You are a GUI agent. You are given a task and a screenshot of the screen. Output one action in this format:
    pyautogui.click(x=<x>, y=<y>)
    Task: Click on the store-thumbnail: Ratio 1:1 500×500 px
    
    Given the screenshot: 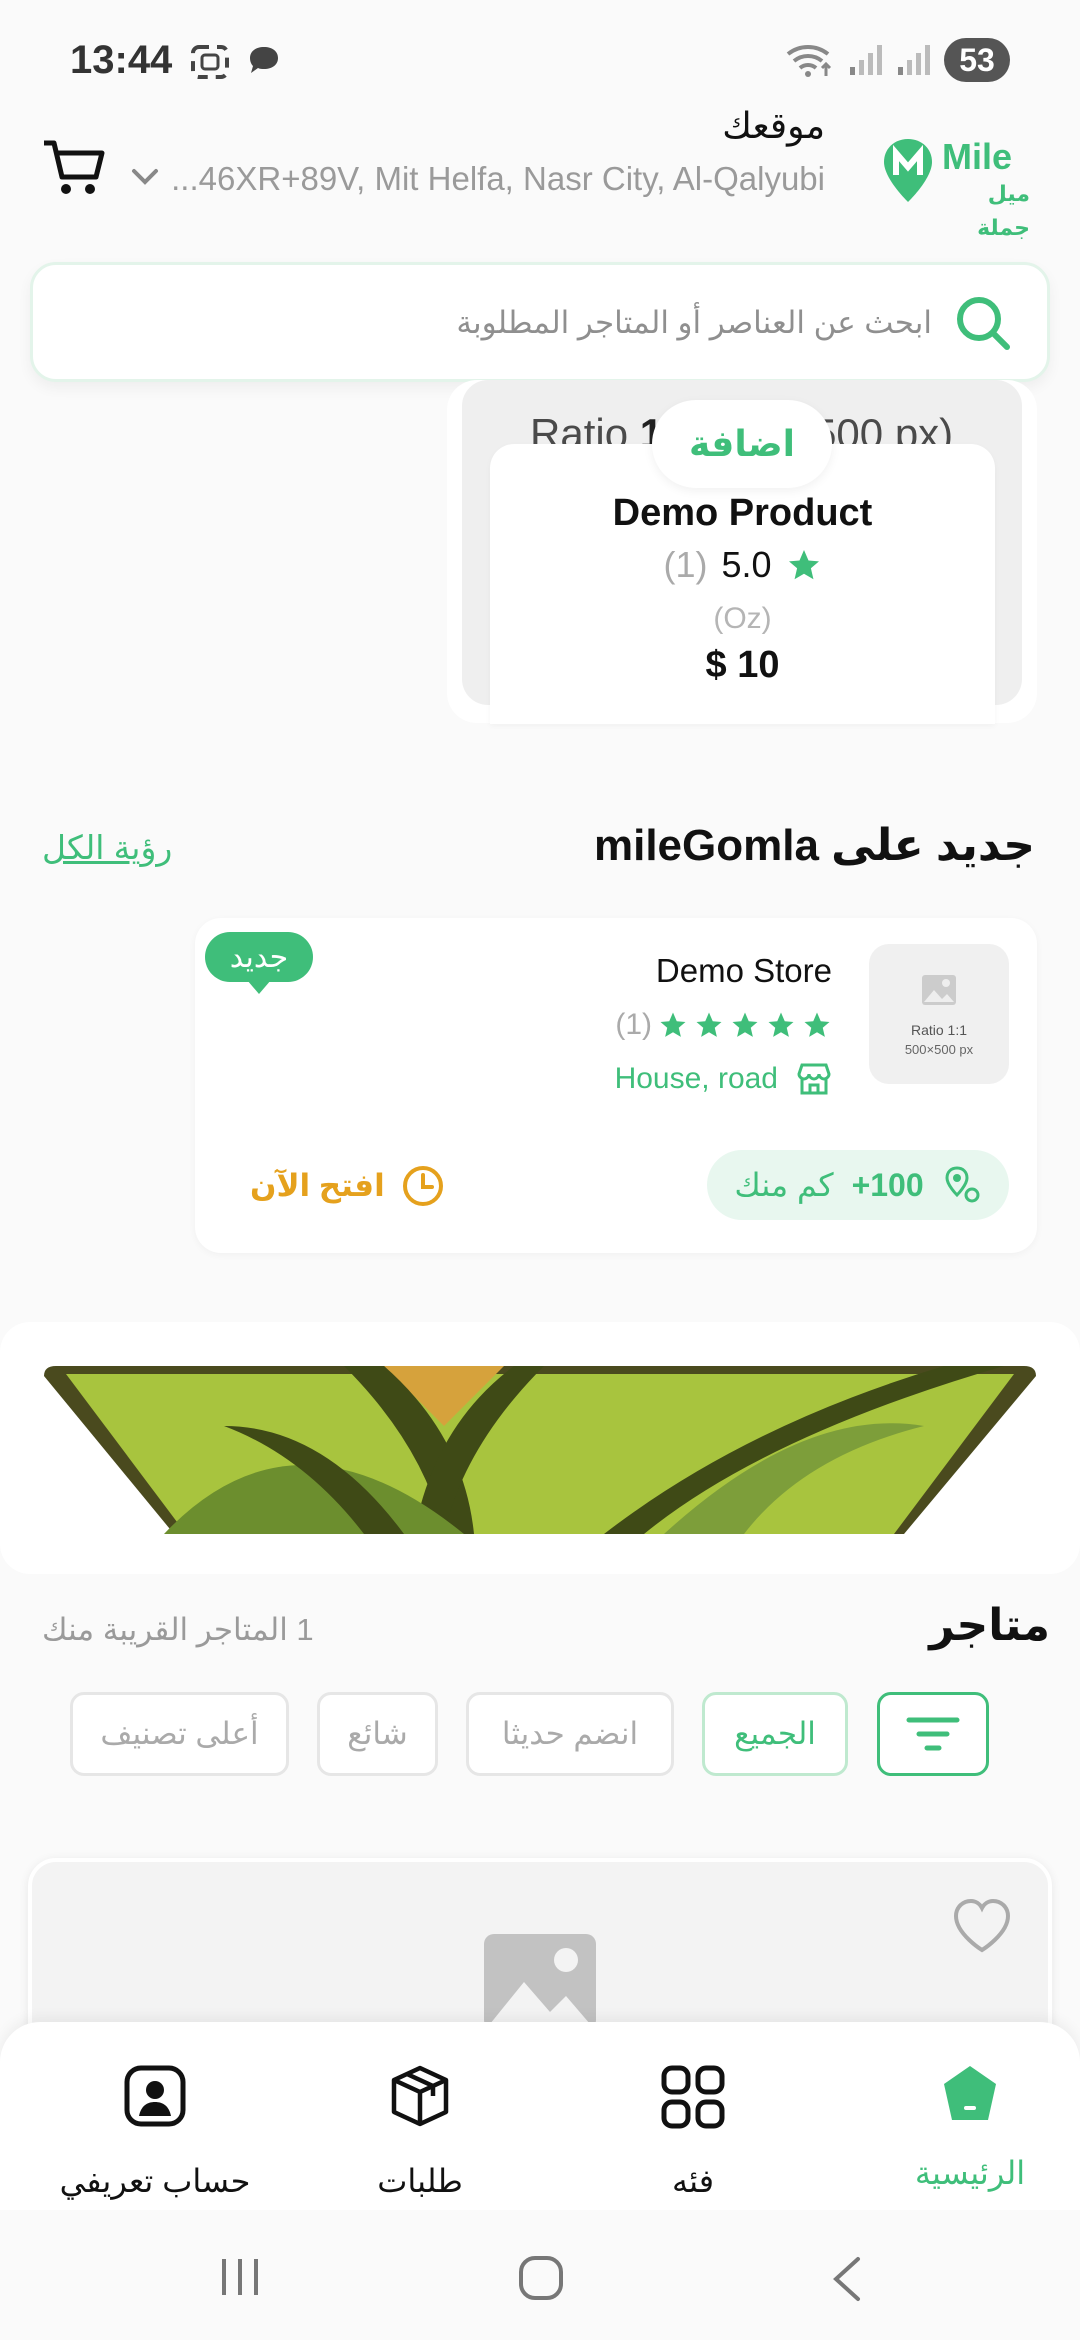 What is the action you would take?
    pyautogui.click(x=939, y=1014)
    